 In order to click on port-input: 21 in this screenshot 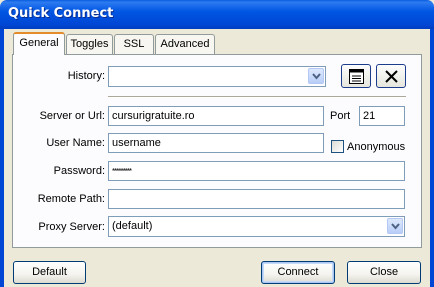, I will do `click(382, 116)`.